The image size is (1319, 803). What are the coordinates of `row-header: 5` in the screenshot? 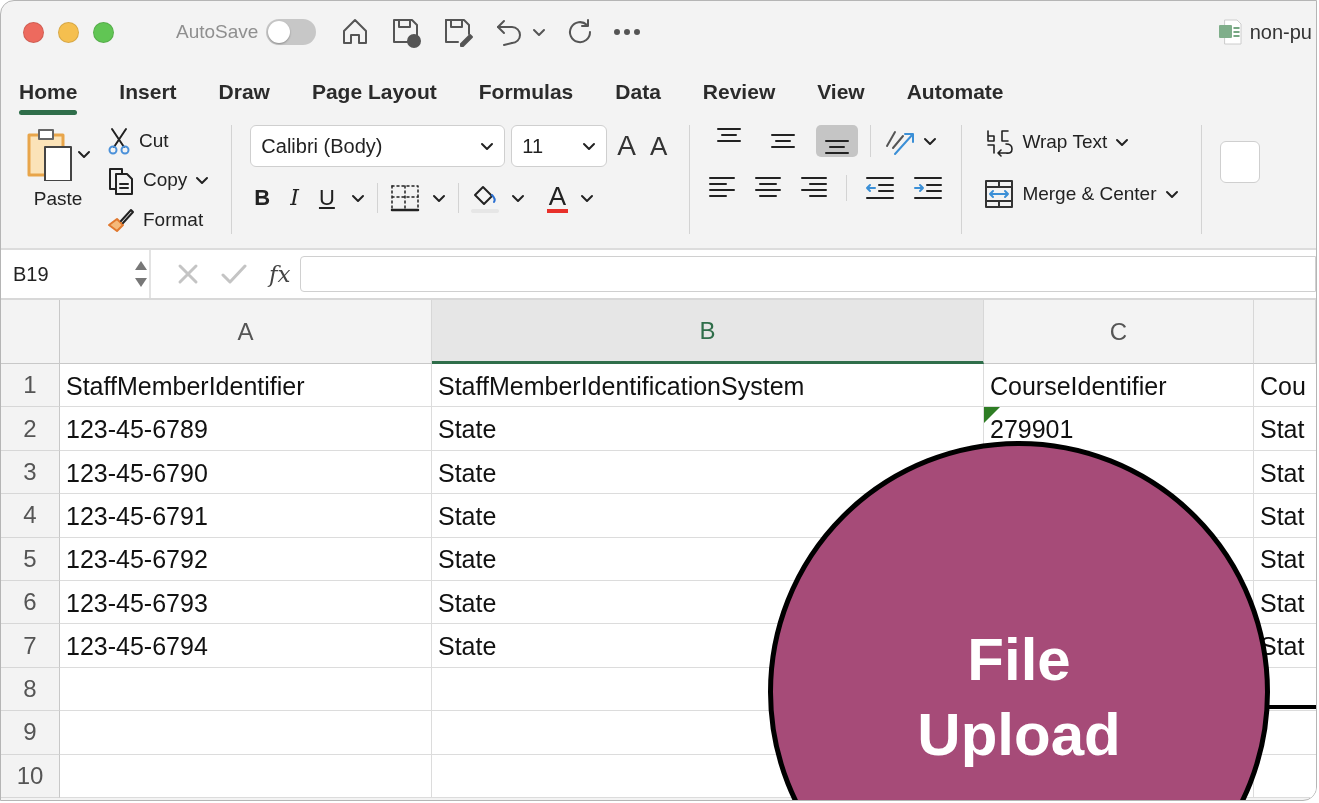 It's located at (30, 559).